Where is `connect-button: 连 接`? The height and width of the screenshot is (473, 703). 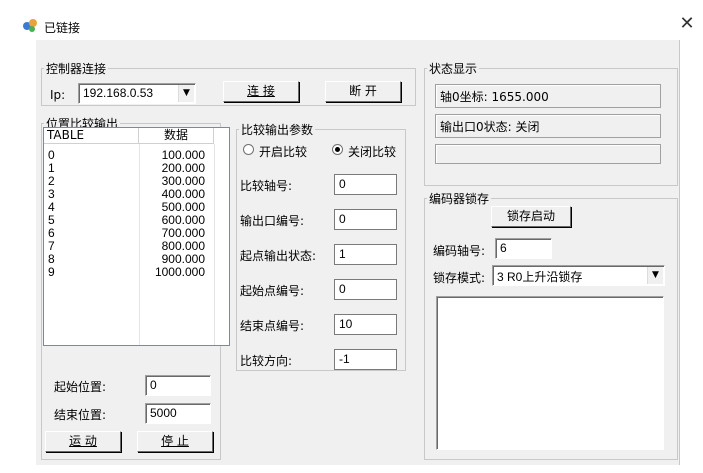
connect-button: 连 接 is located at coordinates (261, 91).